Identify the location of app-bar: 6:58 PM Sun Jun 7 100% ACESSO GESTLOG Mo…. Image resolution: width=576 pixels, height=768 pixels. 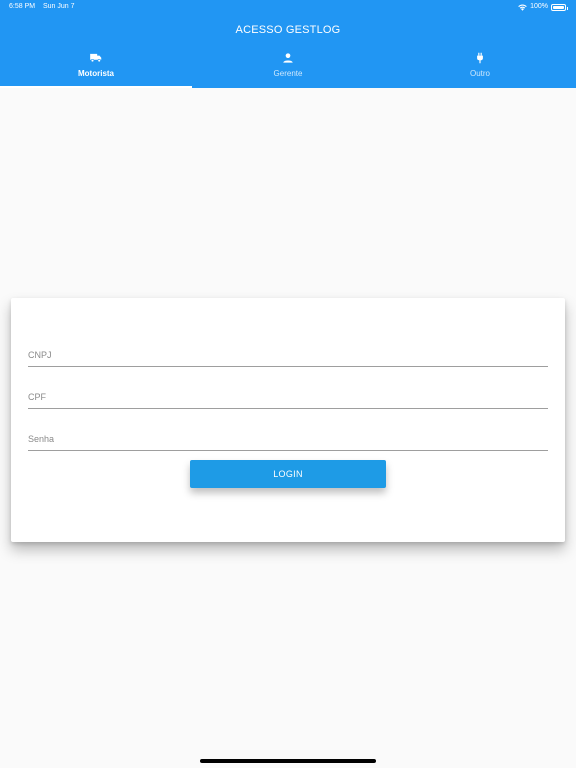
(288, 44).